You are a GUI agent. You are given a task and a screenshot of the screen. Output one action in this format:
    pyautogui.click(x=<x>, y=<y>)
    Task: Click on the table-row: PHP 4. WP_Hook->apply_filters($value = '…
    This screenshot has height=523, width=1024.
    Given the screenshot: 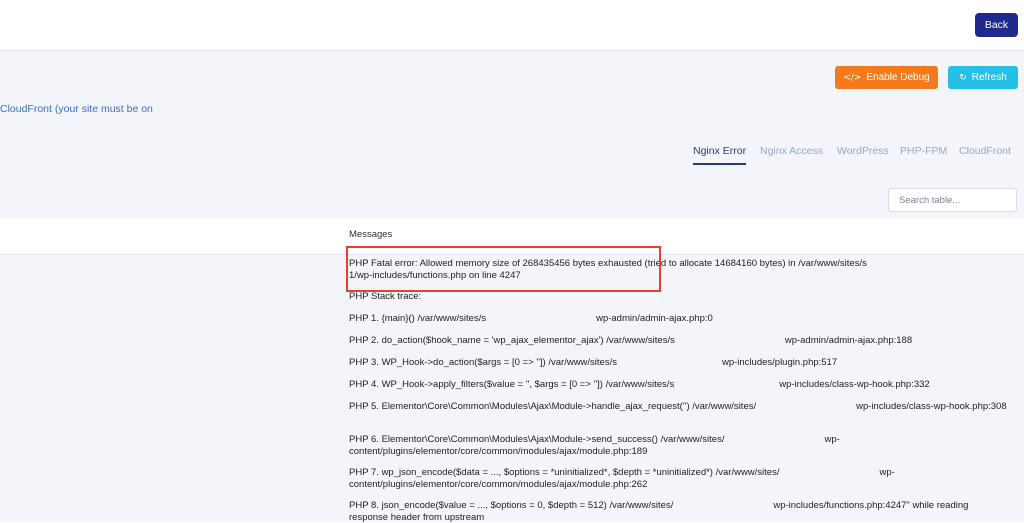 What is the action you would take?
    pyautogui.click(x=679, y=385)
    